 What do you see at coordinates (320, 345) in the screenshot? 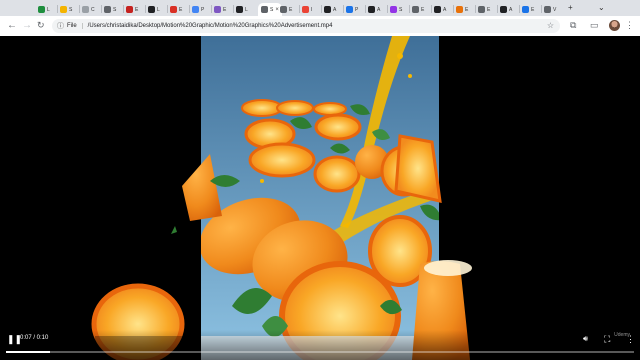
I see `video-controls: ❚❚ 0:07 / 0:10 🔊︎ ⛶ ⋮` at bounding box center [320, 345].